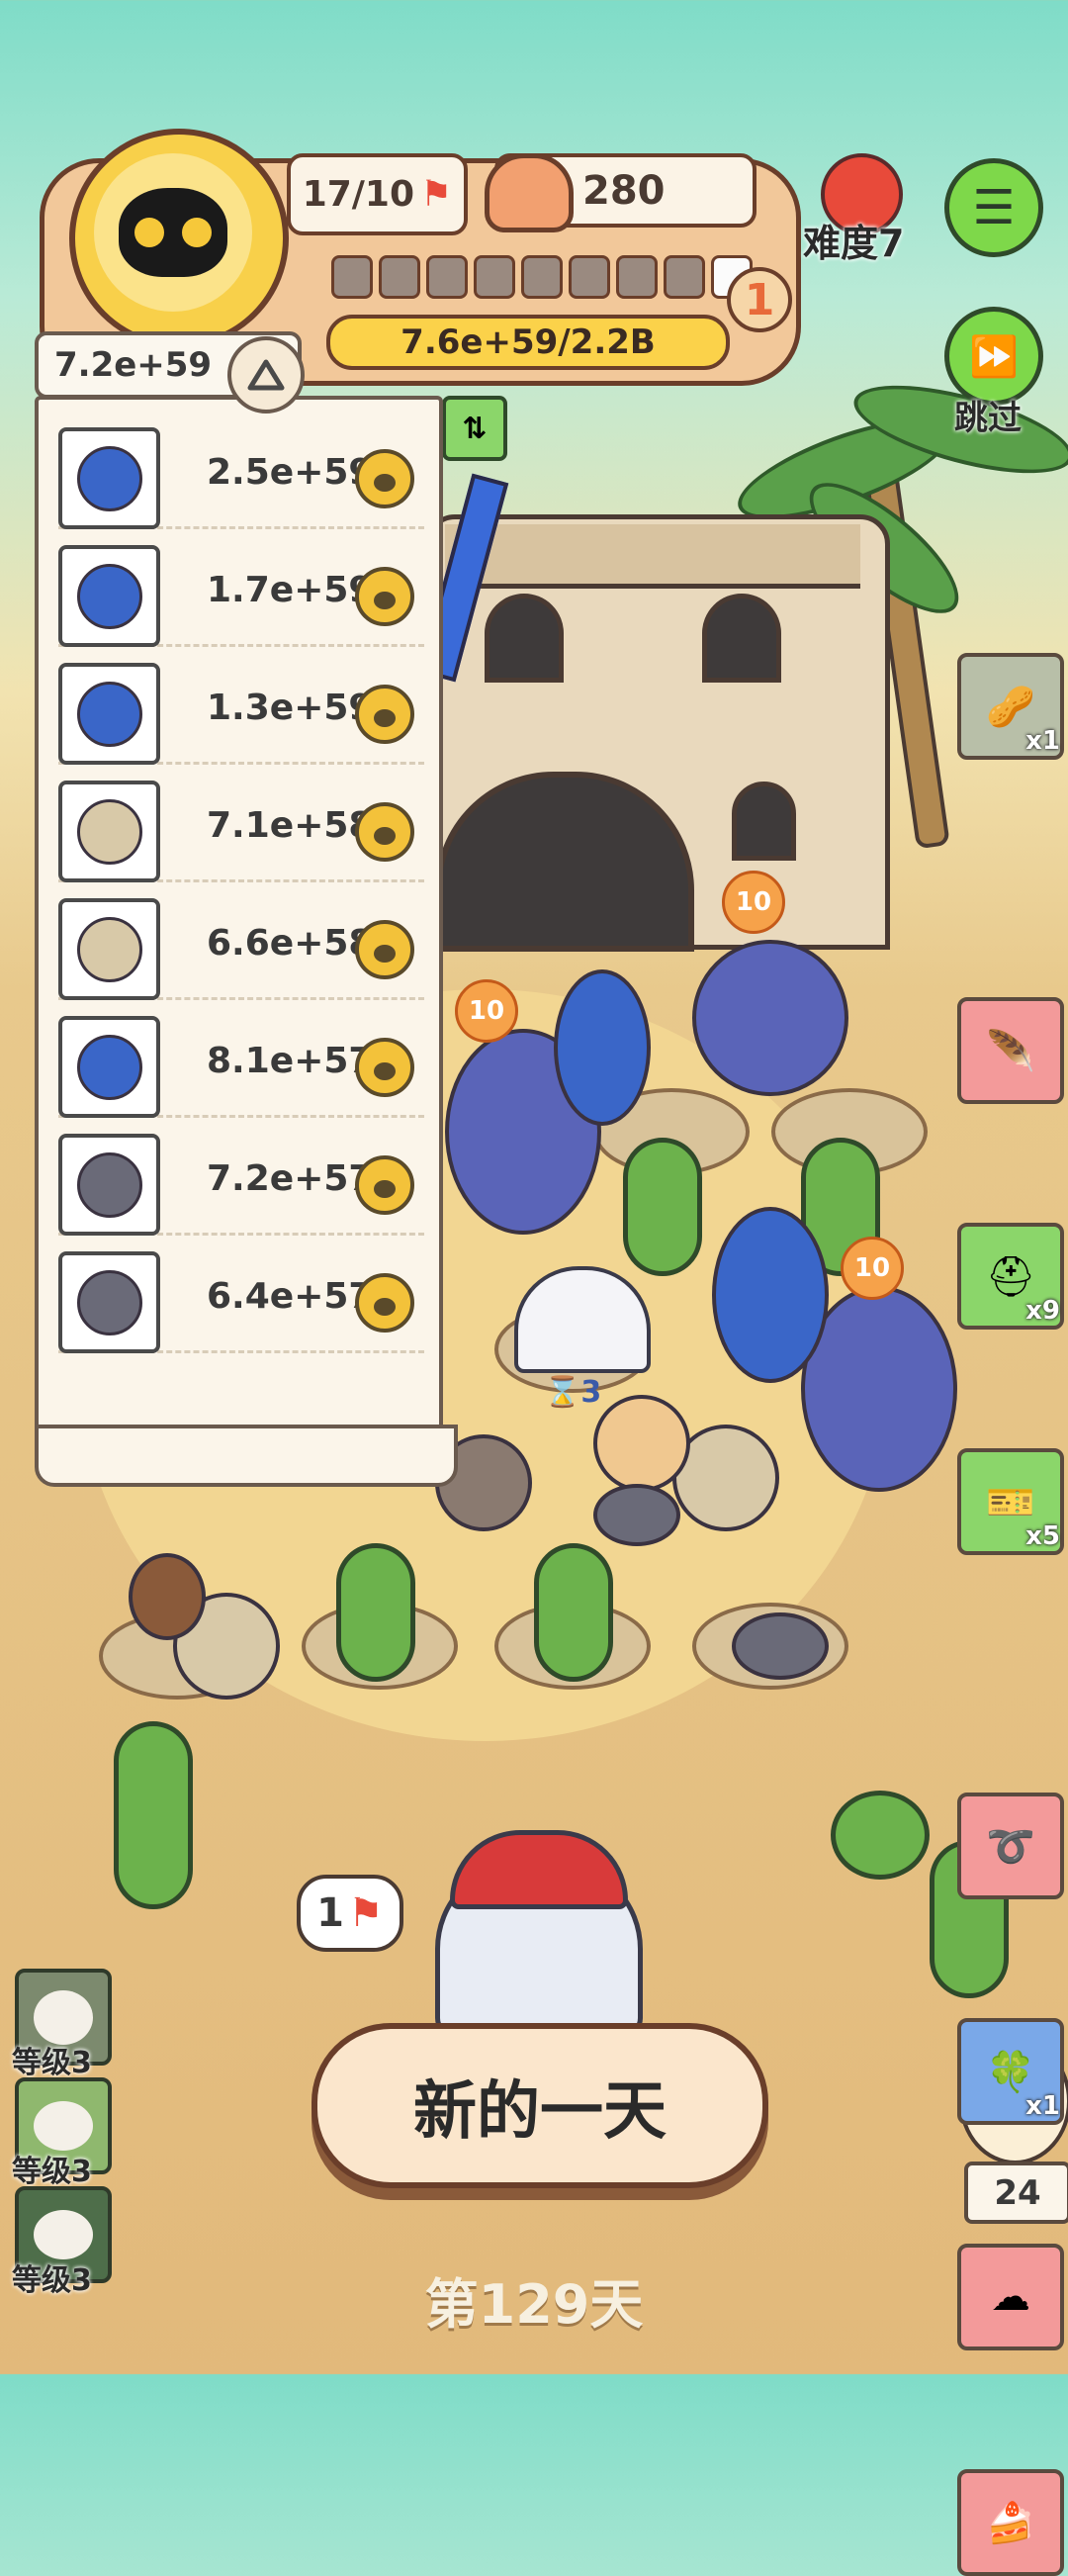 The width and height of the screenshot is (1068, 2576). I want to click on item-helmet: ⛑ x9, so click(1011, 1276).